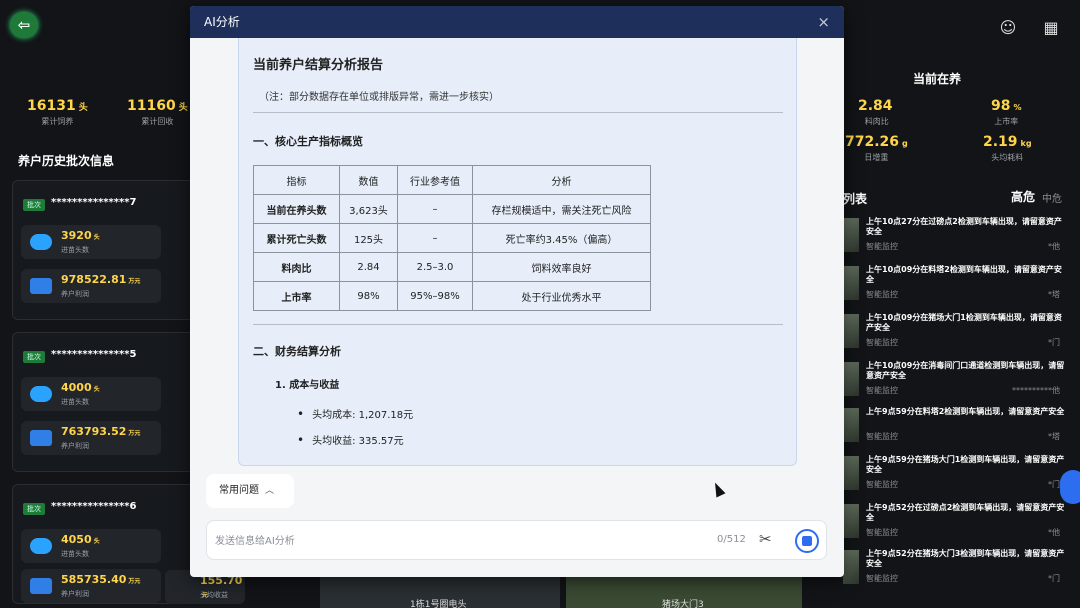 The width and height of the screenshot is (1080, 608). I want to click on profit-cell: 978522.81 万元 养户利润, so click(91, 286).